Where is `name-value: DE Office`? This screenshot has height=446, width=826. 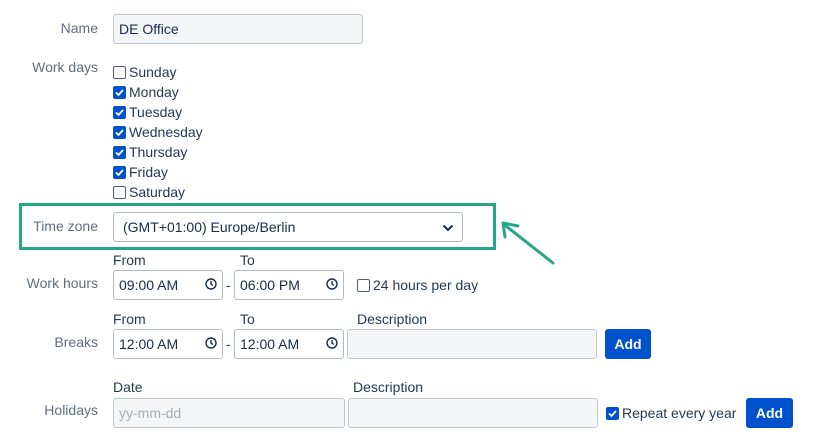
name-value: DE Office is located at coordinates (149, 29).